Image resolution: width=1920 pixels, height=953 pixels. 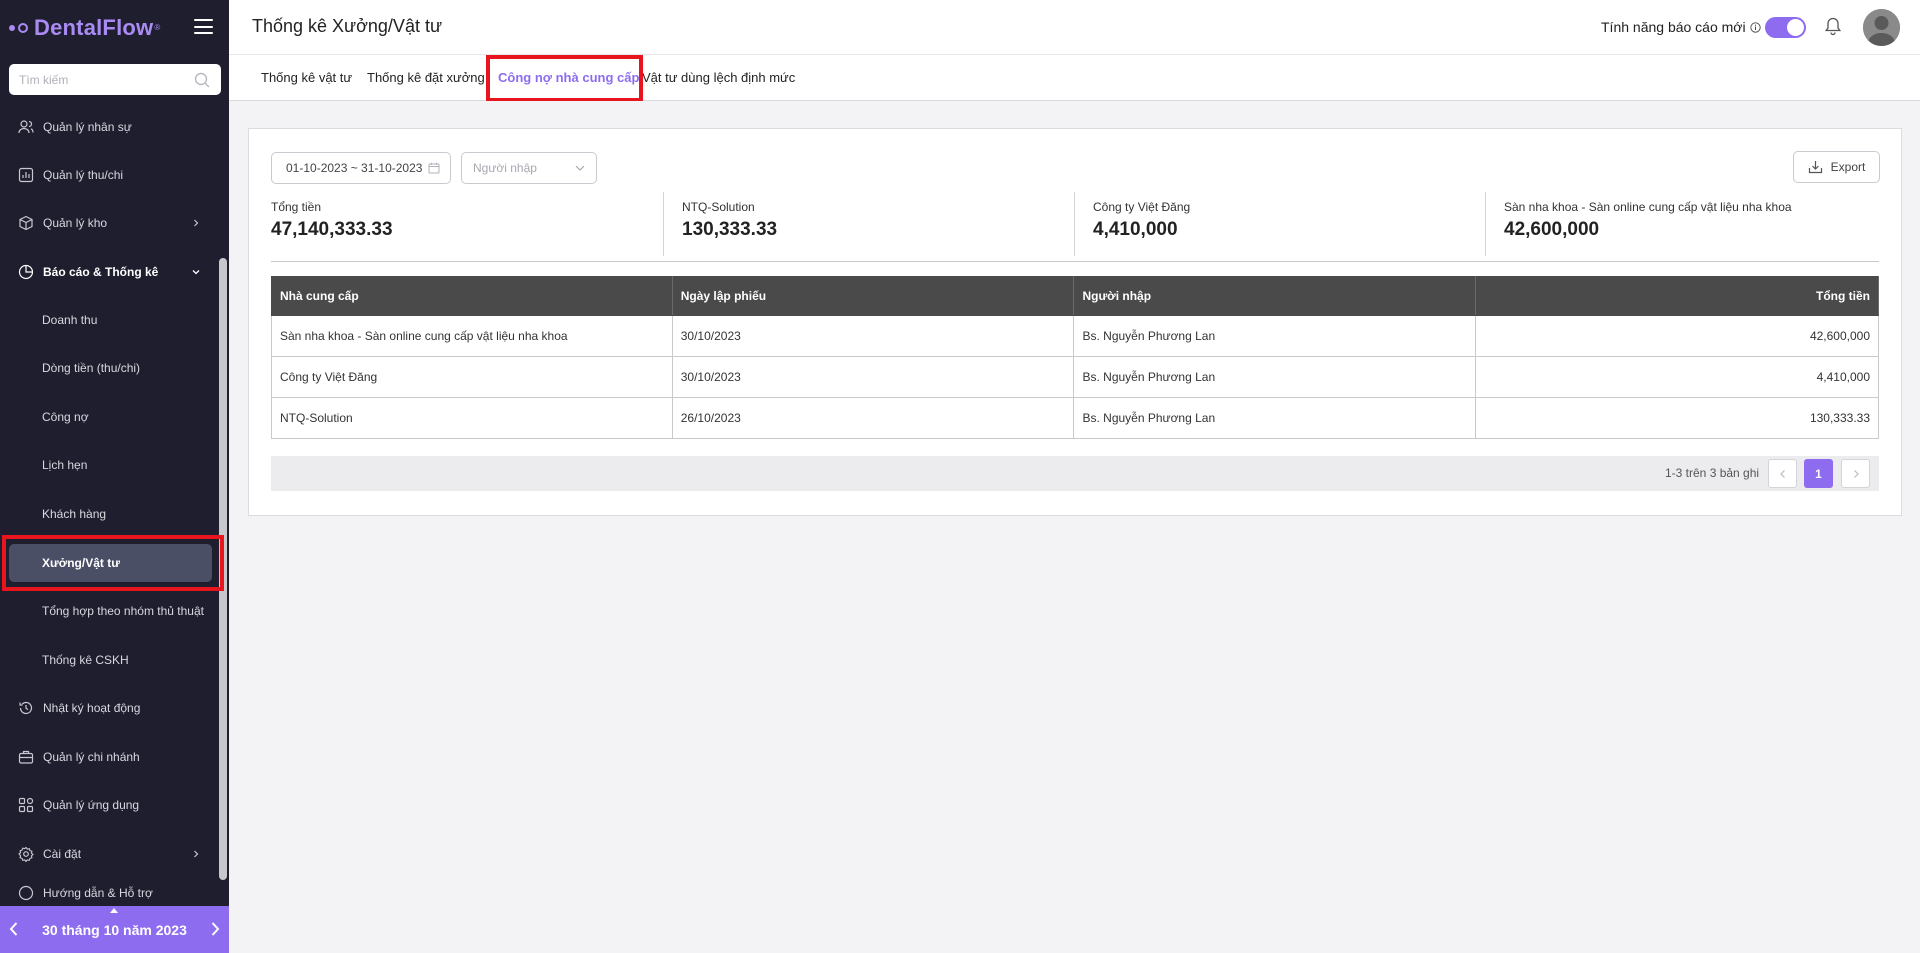 I want to click on sidebar-item-staff: Quản lý nhân sự, so click(x=109, y=127).